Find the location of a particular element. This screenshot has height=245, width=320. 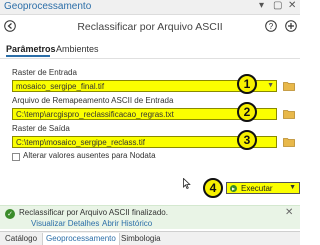

output-raster-label: Raster de Saída is located at coordinates (41, 128).